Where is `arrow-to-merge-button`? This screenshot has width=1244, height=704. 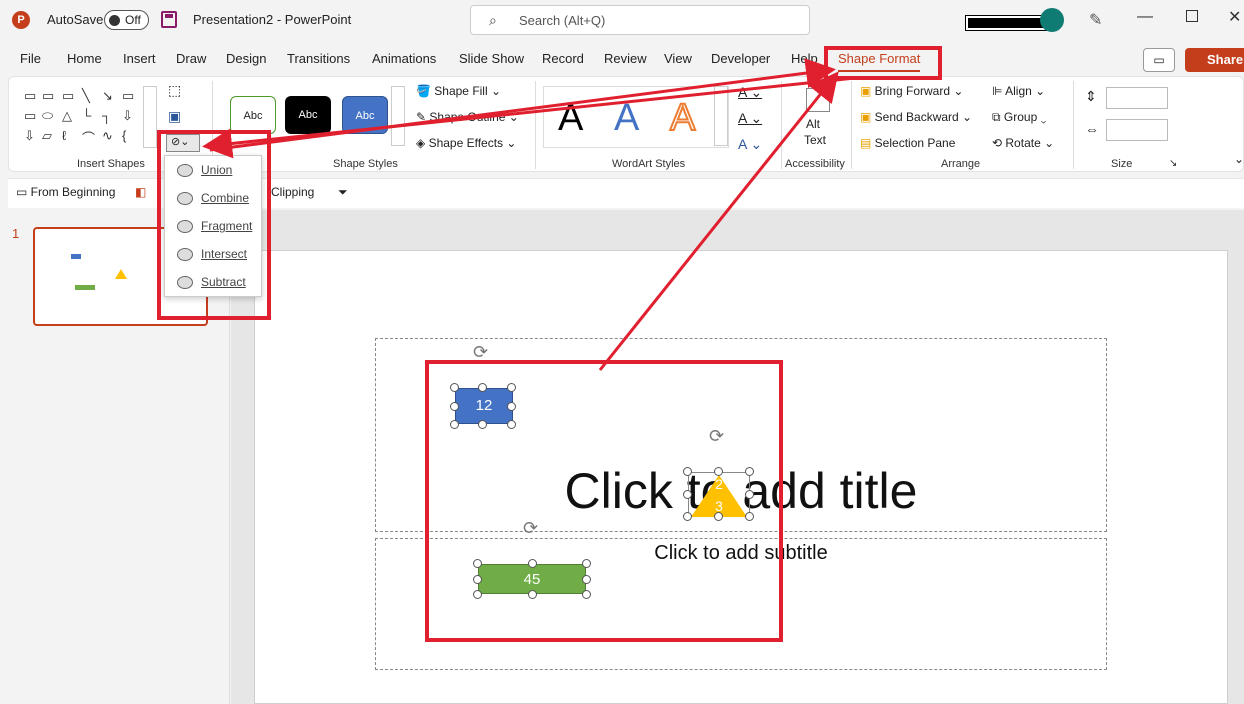
arrow-to-merge-button is located at coordinates (529, 117).